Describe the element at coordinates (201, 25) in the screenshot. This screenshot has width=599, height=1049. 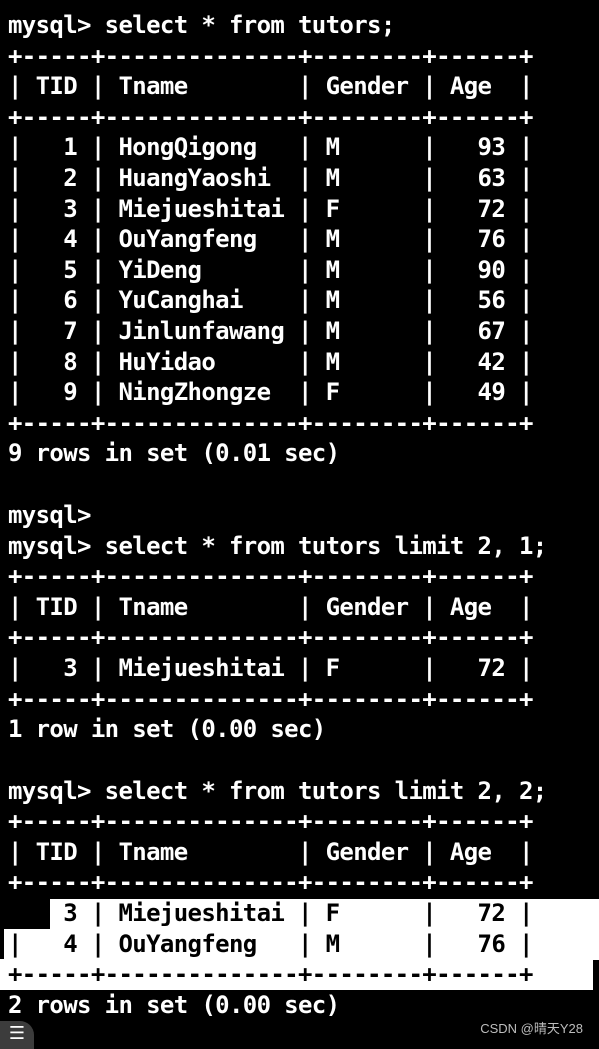
I see `command-line: mysql> select * from tutors;` at that location.